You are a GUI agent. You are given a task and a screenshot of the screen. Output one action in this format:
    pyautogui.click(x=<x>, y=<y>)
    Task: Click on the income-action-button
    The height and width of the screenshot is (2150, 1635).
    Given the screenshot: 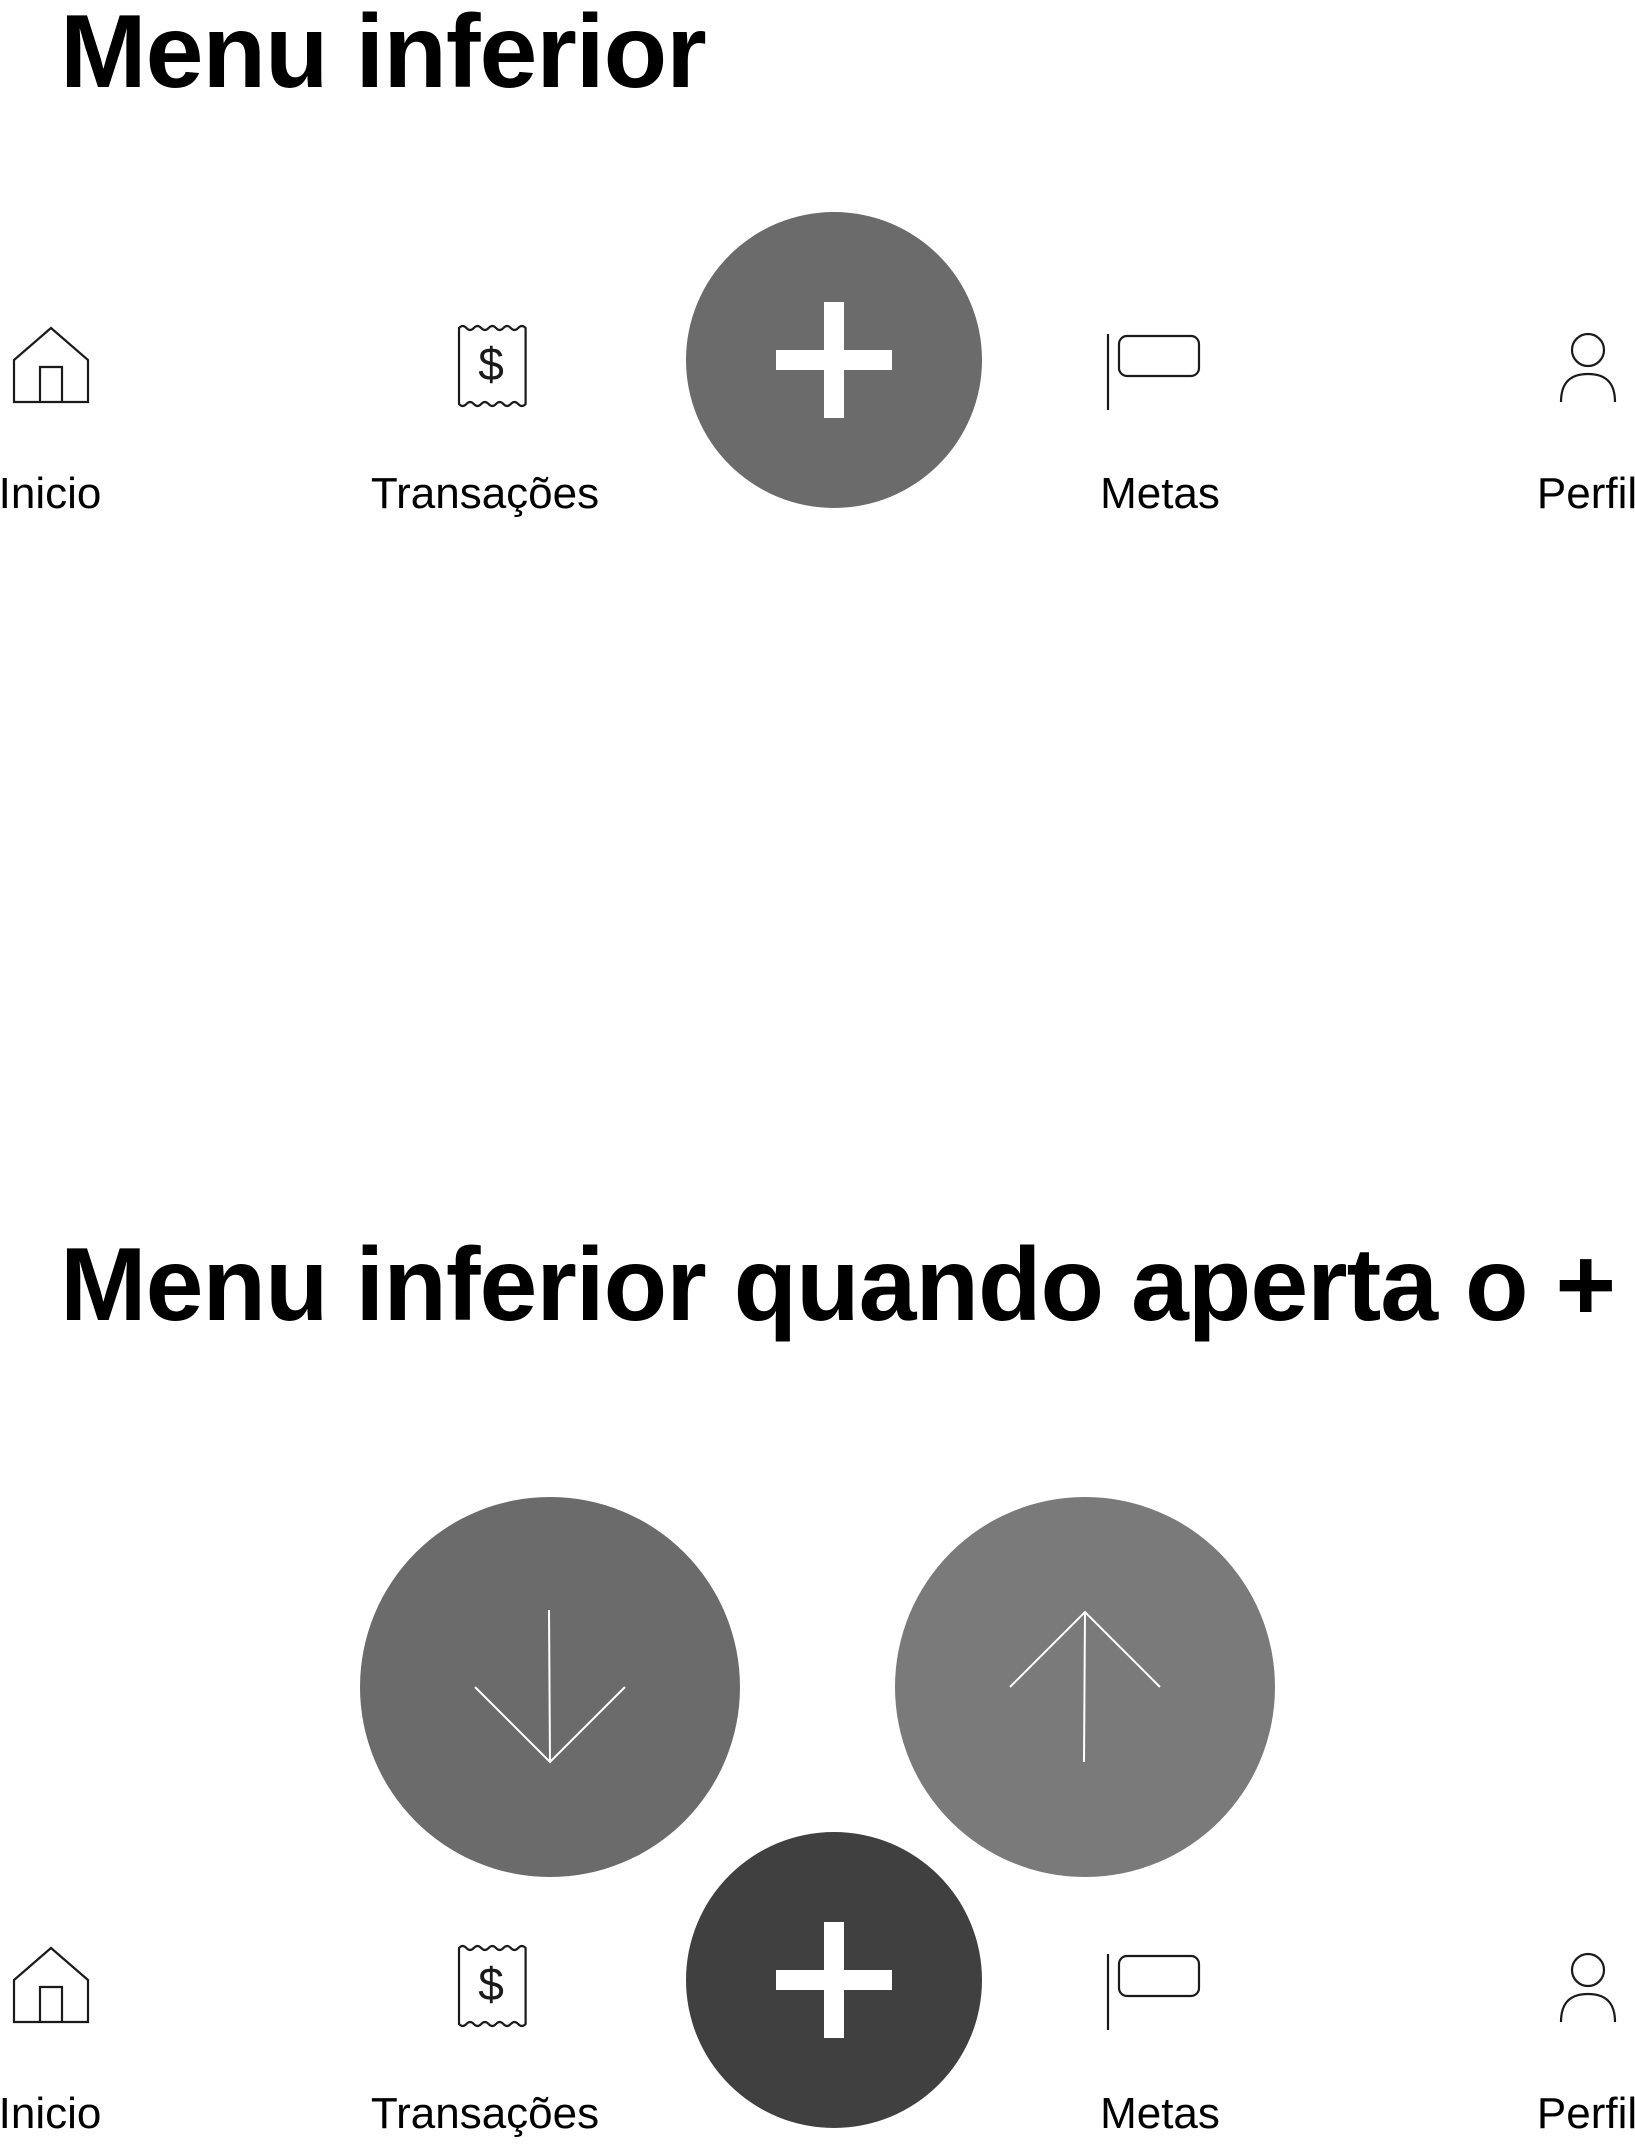 What is the action you would take?
    pyautogui.click(x=1085, y=1687)
    